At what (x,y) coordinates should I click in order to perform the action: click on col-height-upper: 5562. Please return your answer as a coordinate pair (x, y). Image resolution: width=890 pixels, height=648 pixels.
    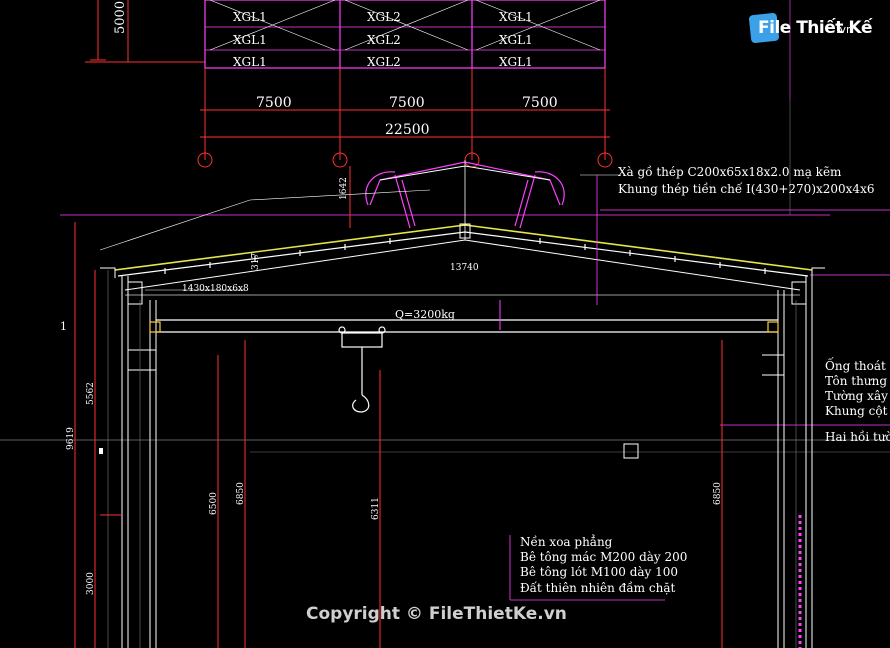
    Looking at the image, I should click on (91, 393).